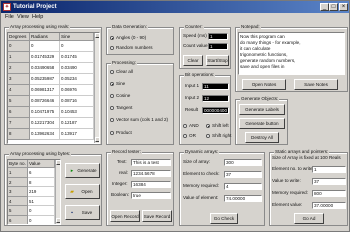 The height and width of the screenshot is (240, 350). Describe the element at coordinates (77, 37) in the screenshot. I see `reals-header-sine: Sine` at that location.